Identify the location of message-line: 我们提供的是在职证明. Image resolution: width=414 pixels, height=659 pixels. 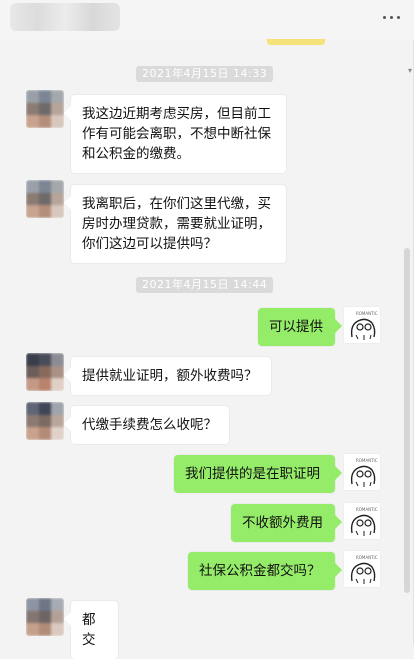
(252, 474).